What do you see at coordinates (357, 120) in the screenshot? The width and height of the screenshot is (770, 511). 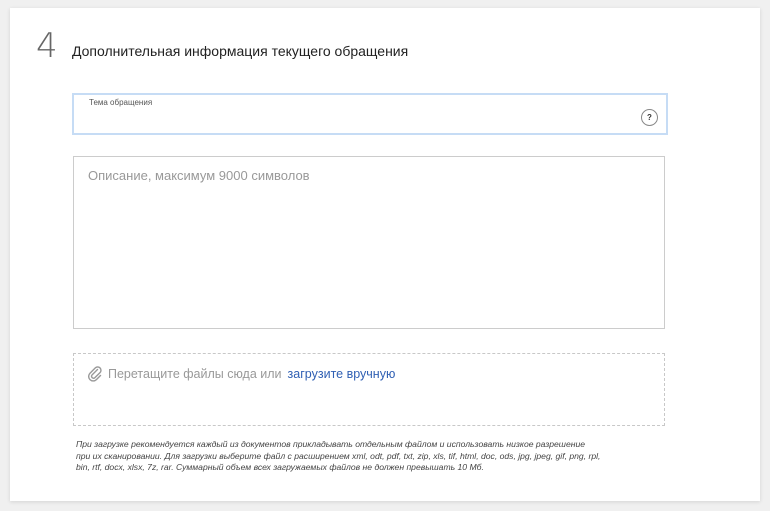 I see `subject-input` at bounding box center [357, 120].